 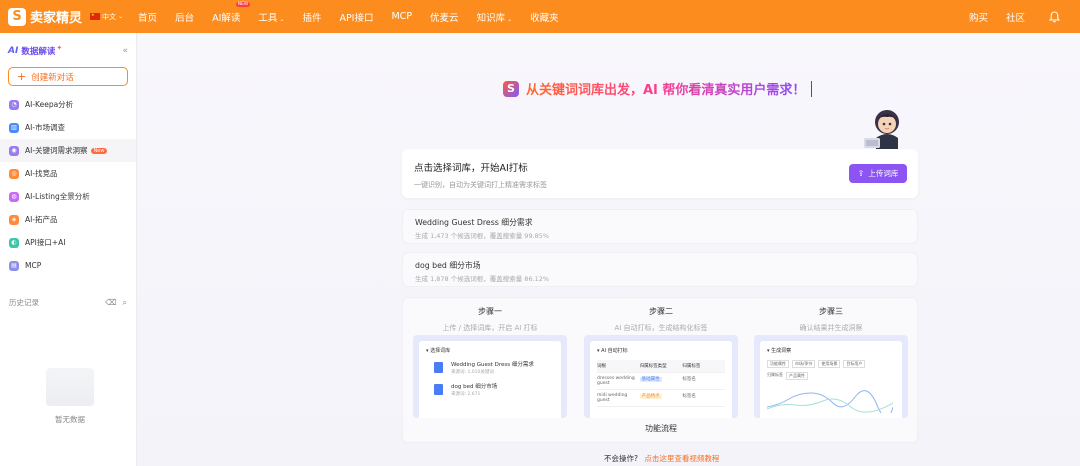 I want to click on community-link: 社区, so click(x=1015, y=17).